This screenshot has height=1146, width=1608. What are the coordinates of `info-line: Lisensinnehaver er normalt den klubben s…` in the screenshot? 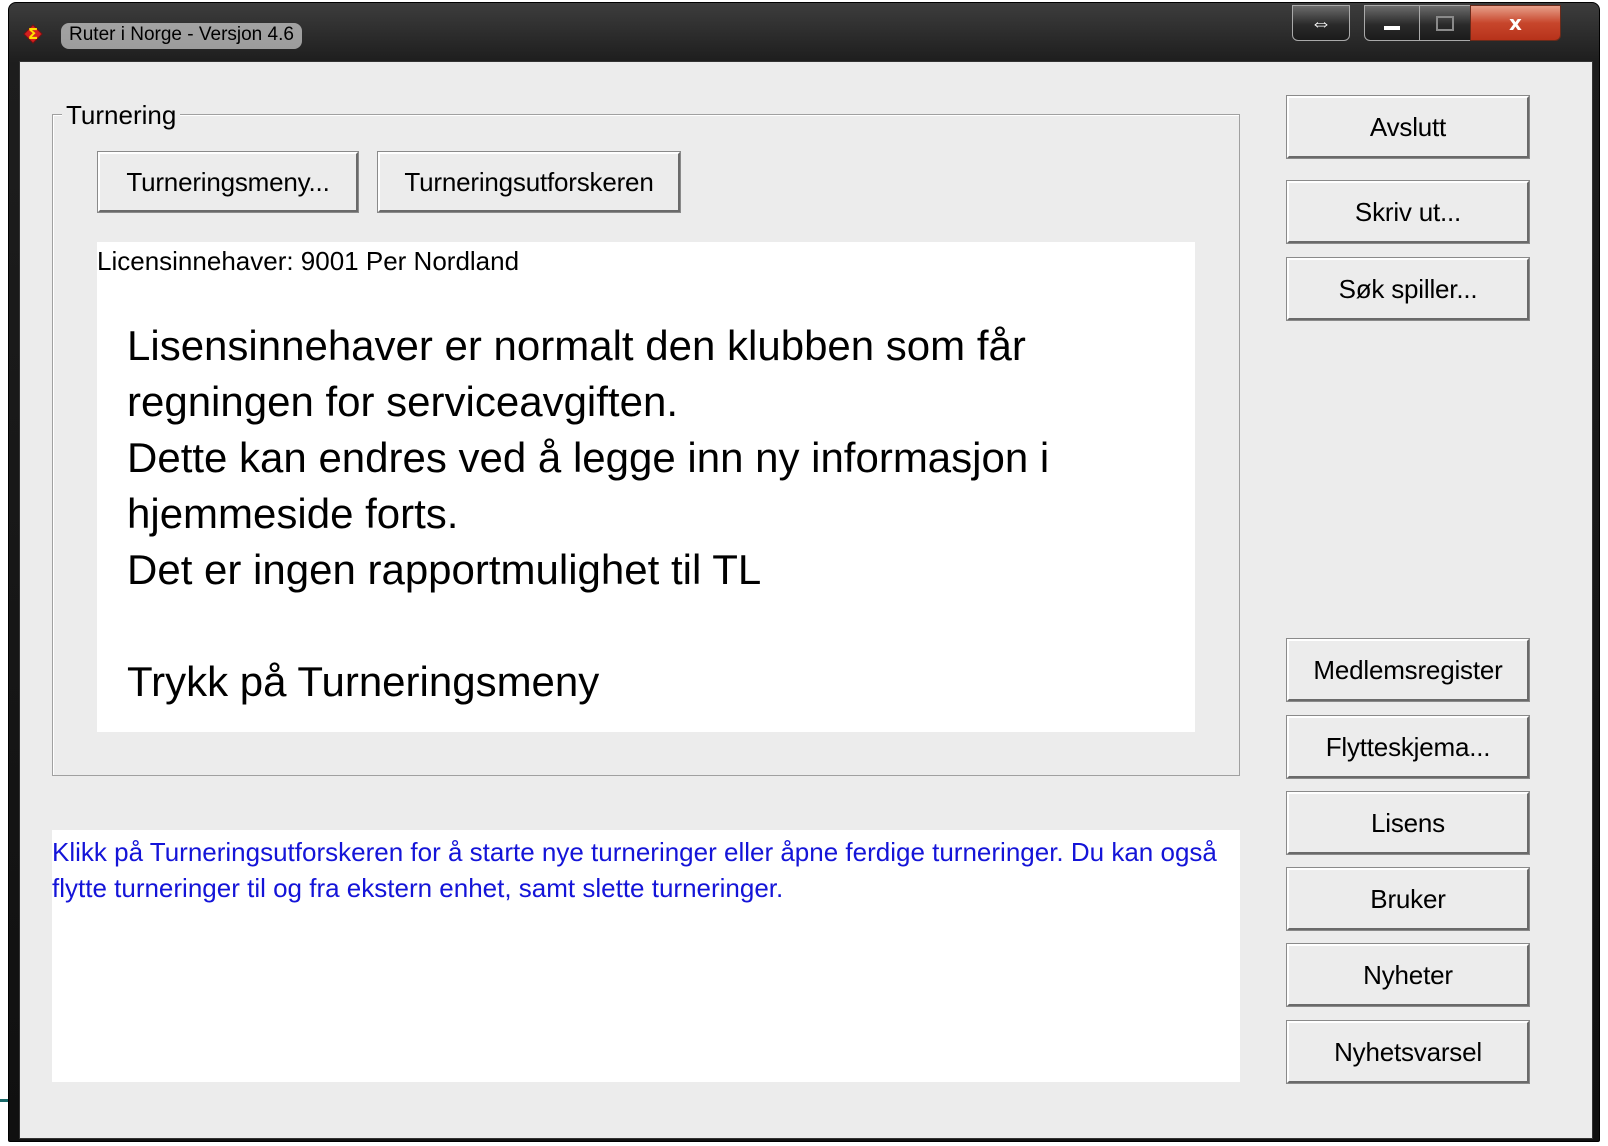 It's located at (576, 345).